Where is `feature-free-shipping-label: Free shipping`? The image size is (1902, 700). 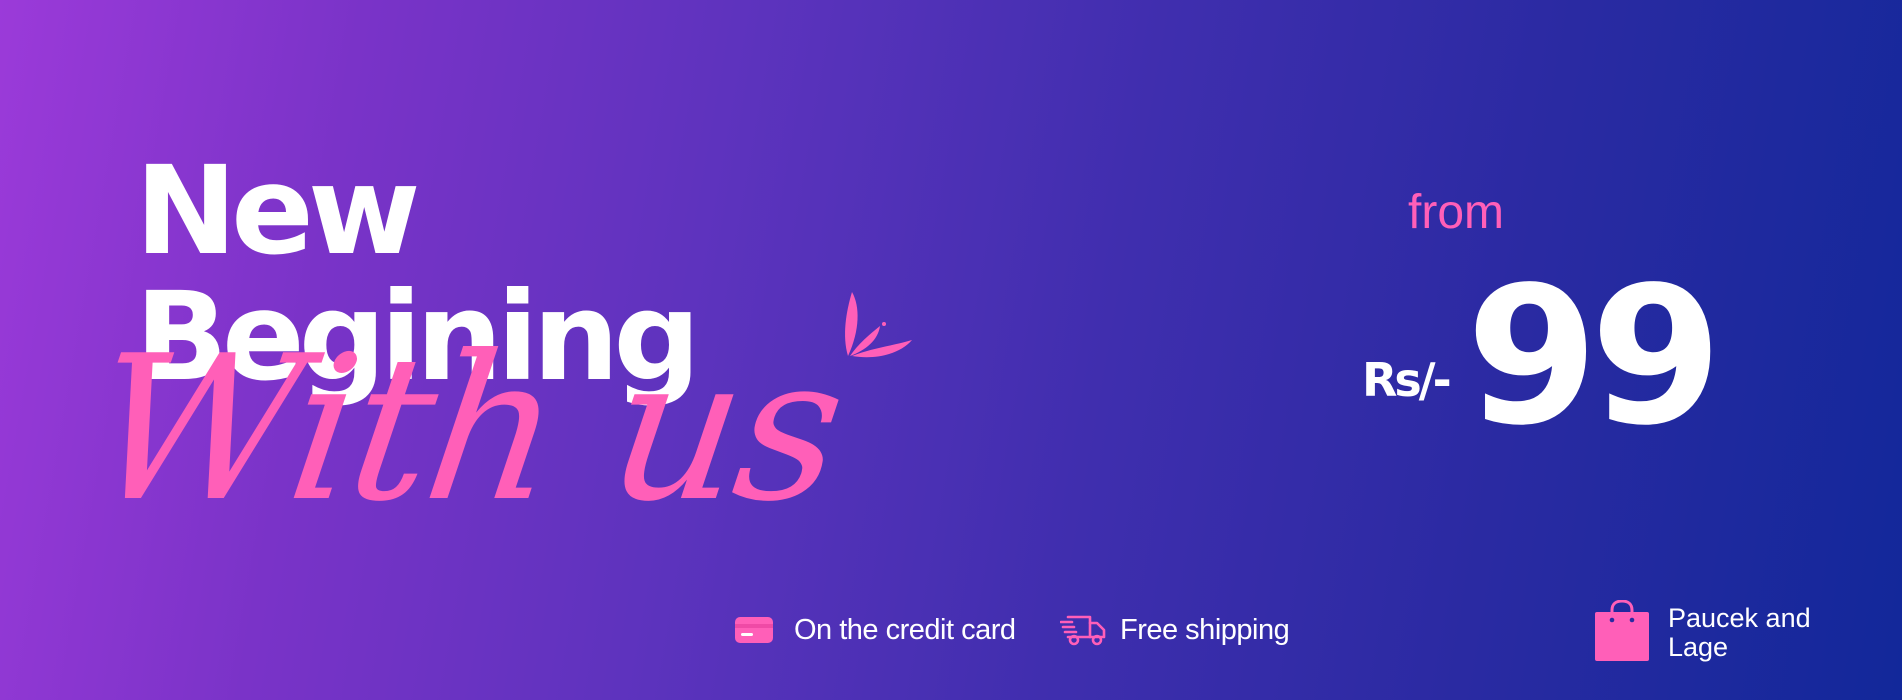
feature-free-shipping-label: Free shipping is located at coordinates (1205, 629).